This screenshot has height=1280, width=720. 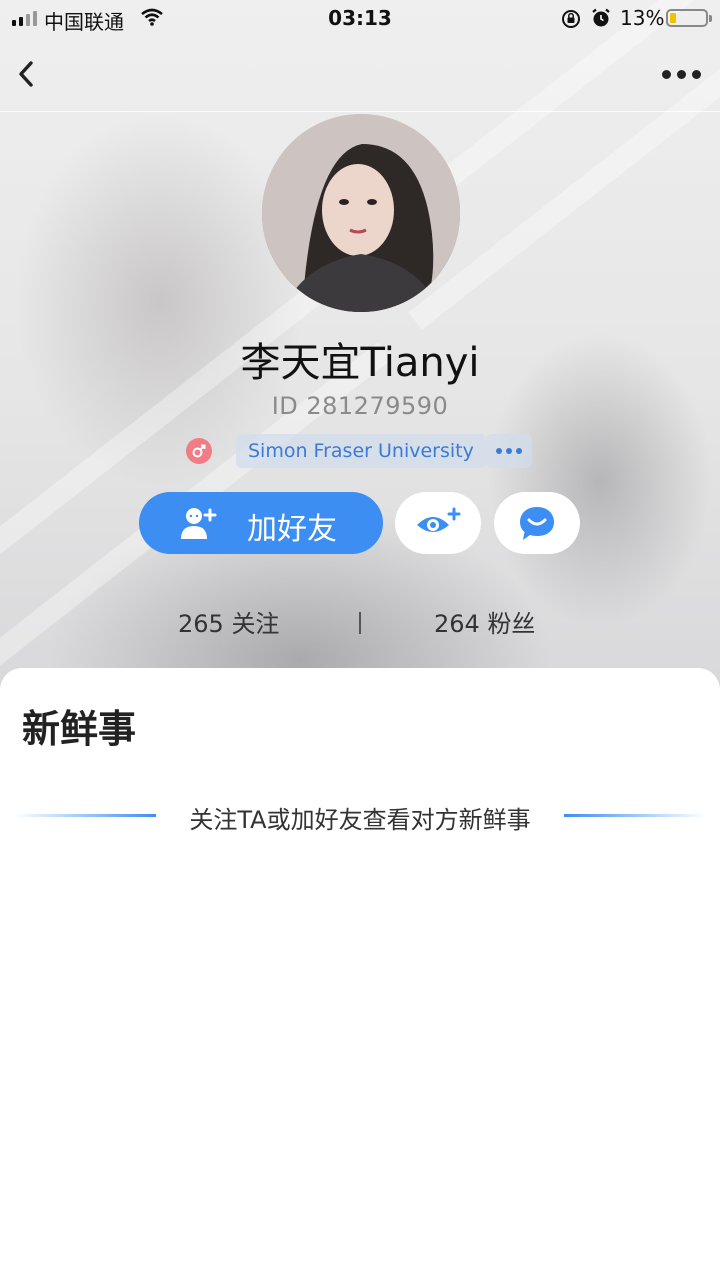 I want to click on chat-bubble-icon, so click(x=537, y=523).